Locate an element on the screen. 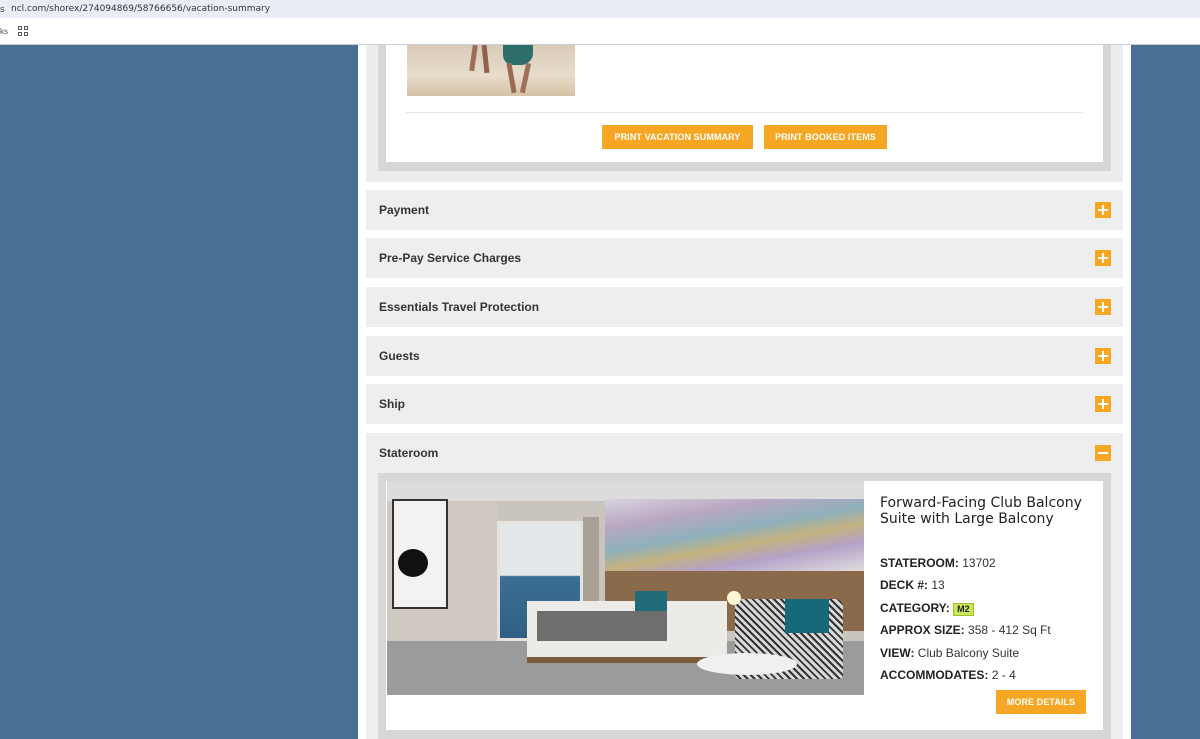  category-badge: M2 is located at coordinates (963, 609).